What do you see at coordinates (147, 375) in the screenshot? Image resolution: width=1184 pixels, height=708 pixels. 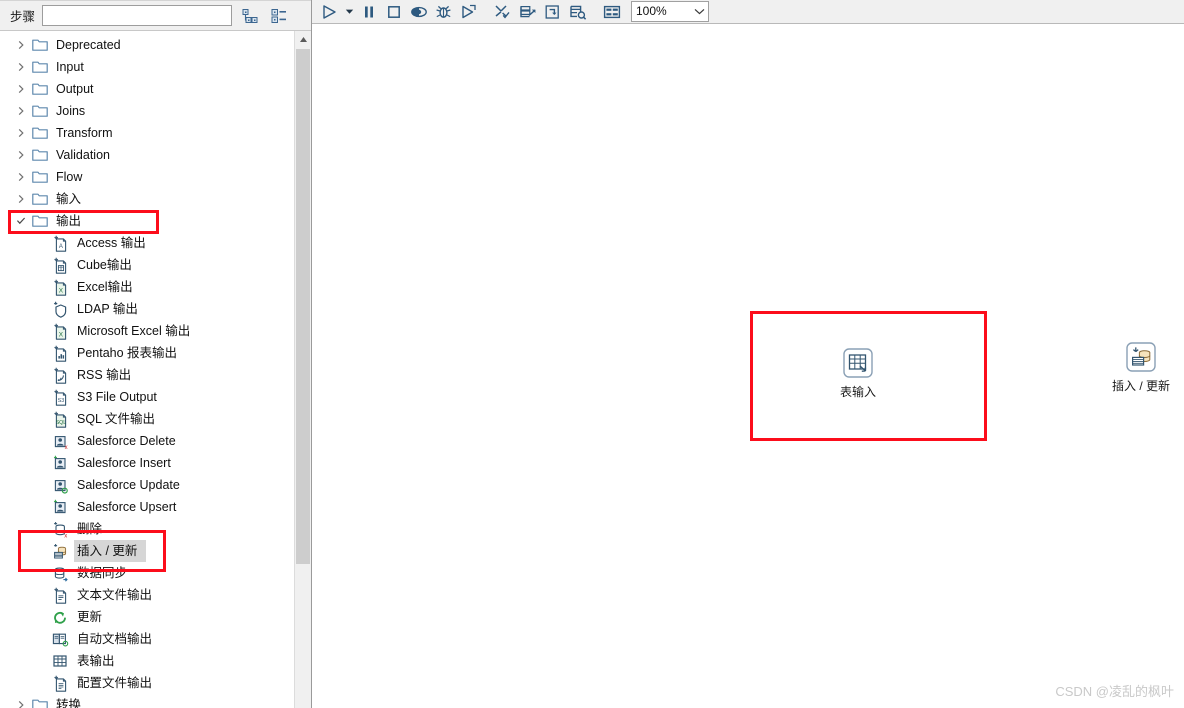 I see `tree-step-row: RSS 输出` at bounding box center [147, 375].